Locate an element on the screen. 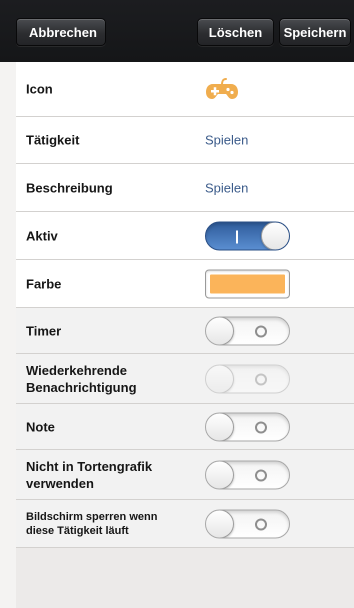  icon-row-label: Icon is located at coordinates (39, 89).